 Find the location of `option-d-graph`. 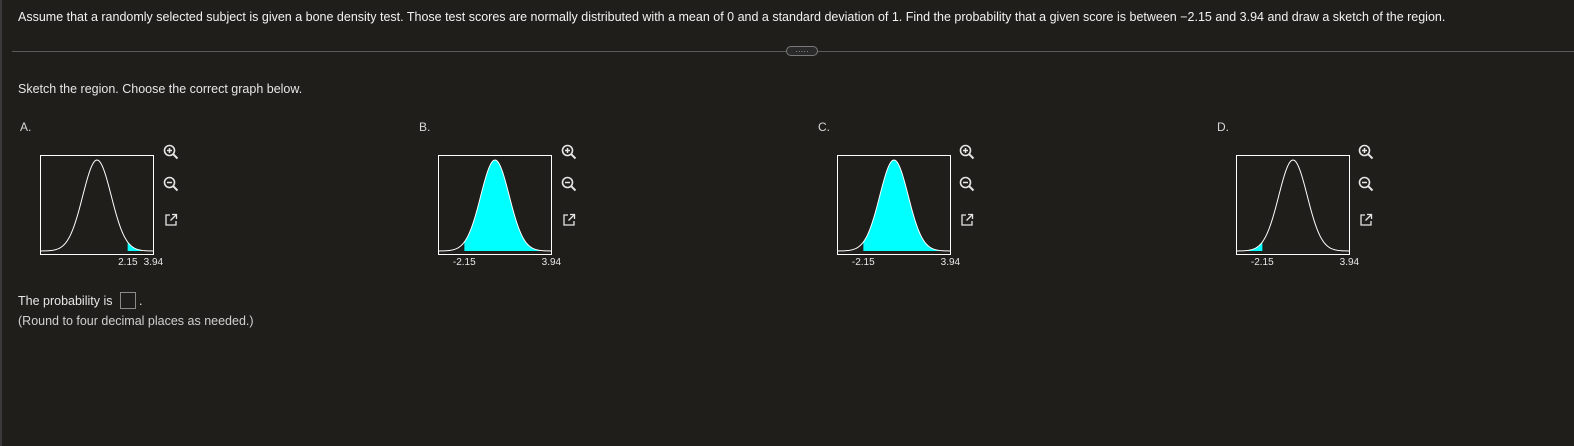

option-d-graph is located at coordinates (1293, 205).